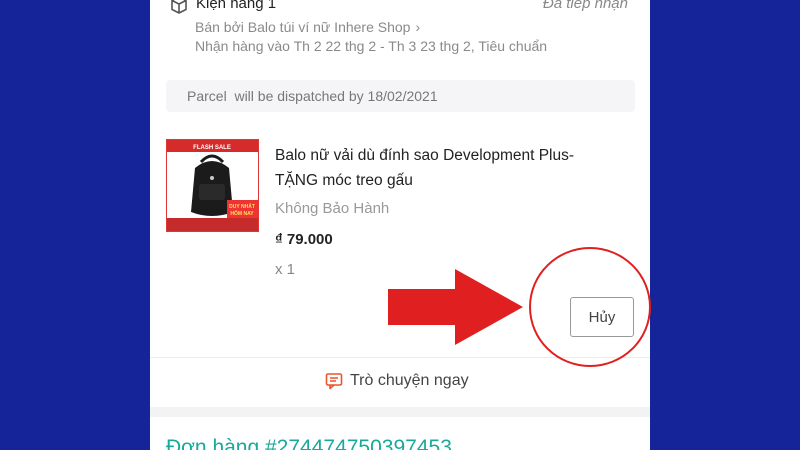  I want to click on thumb-badge-2: HÔM NAY, so click(242, 213).